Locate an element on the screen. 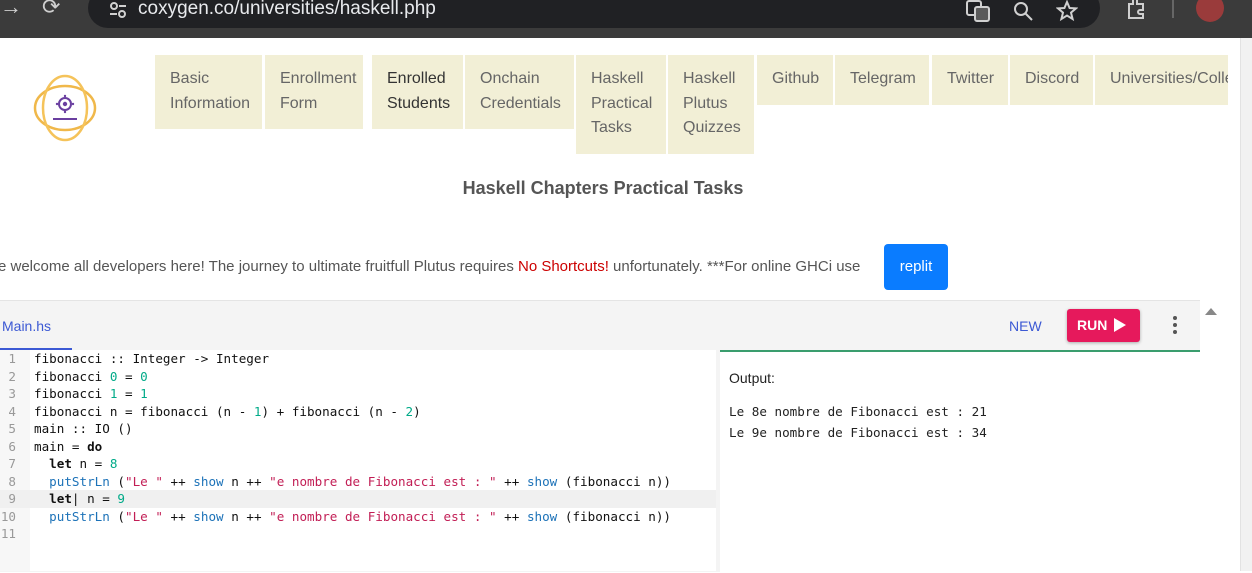 The width and height of the screenshot is (1252, 573). line-number: 1 is located at coordinates (12, 358).